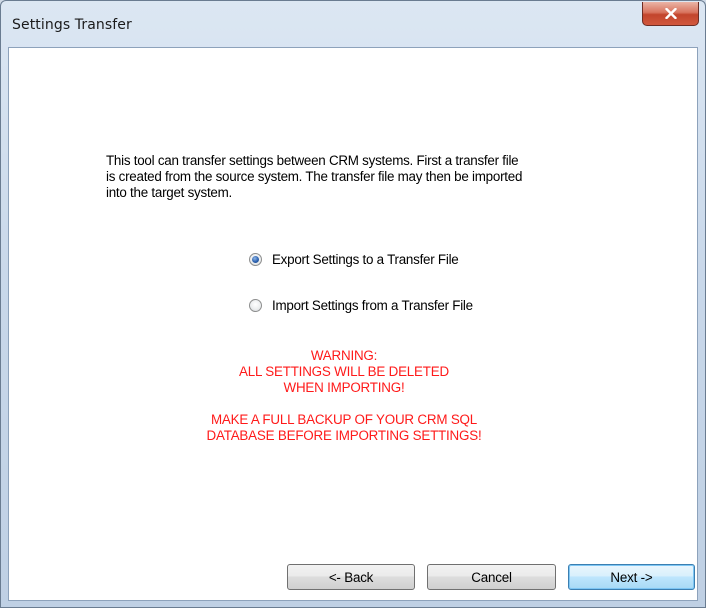 The width and height of the screenshot is (706, 608). Describe the element at coordinates (255, 259) in the screenshot. I see `export-radio` at that location.